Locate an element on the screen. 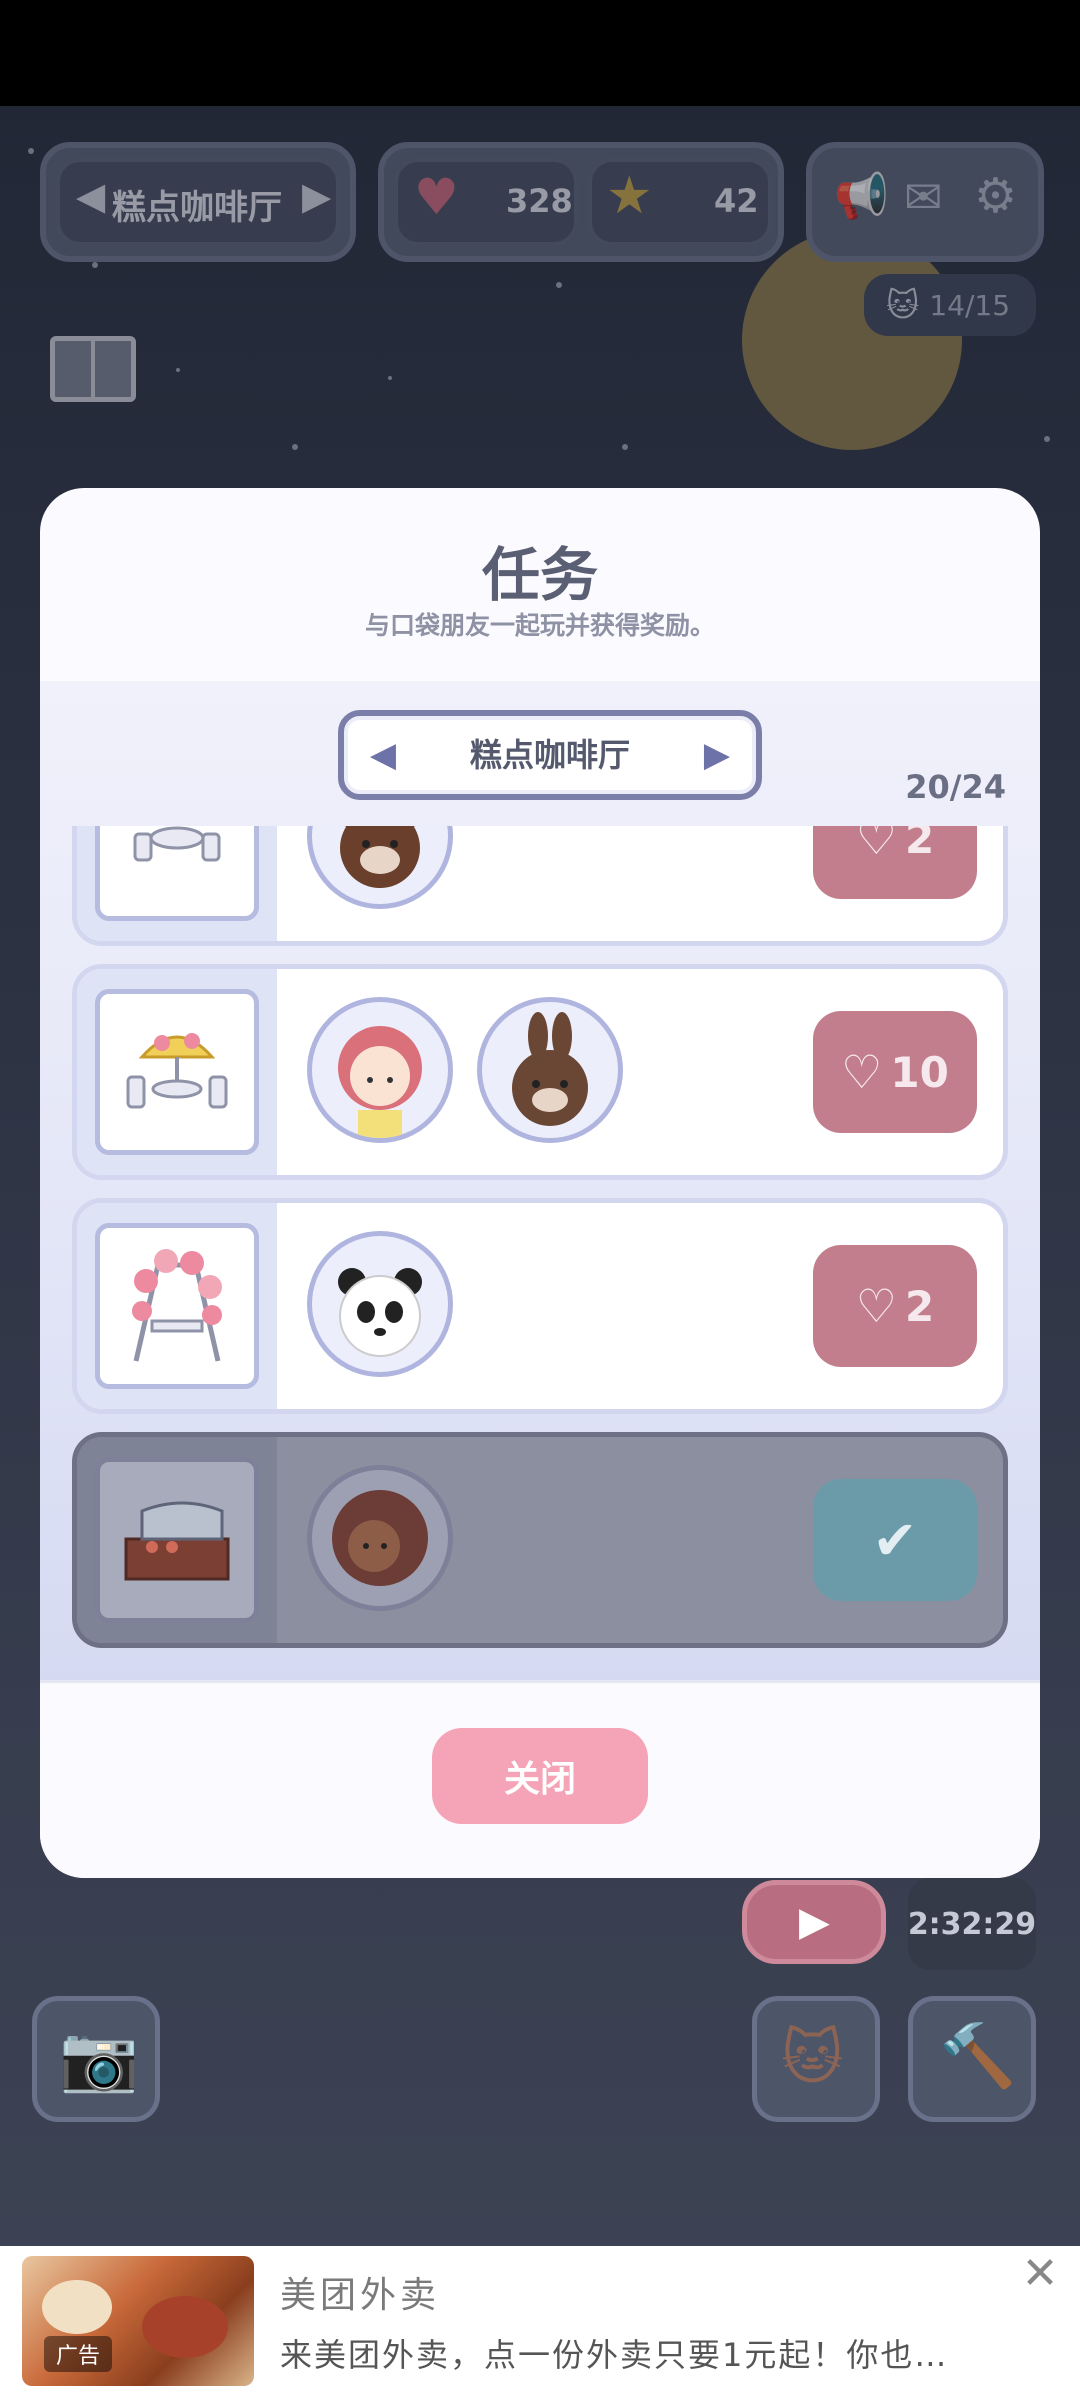 This screenshot has width=1080, height=2400. task-row: ♡ 10 is located at coordinates (540, 1072).